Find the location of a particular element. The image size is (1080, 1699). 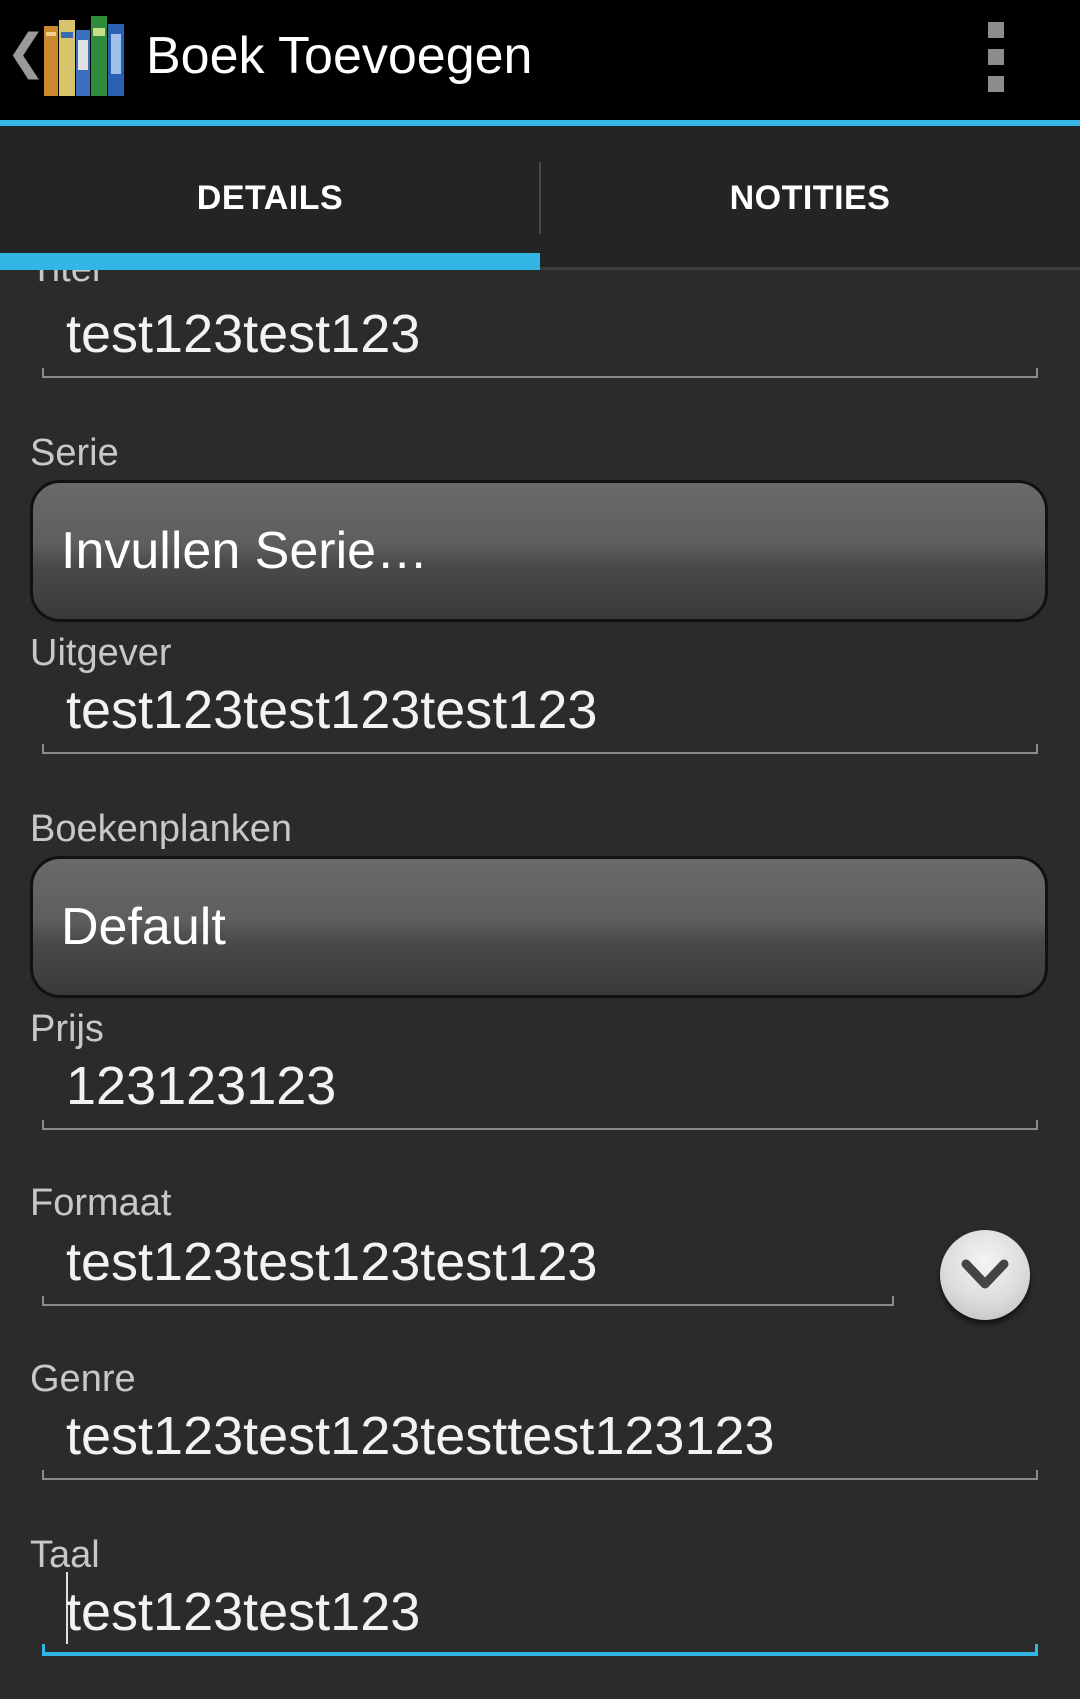

action-bar: ❮ Boek Toevoegen is located at coordinates (540, 60).